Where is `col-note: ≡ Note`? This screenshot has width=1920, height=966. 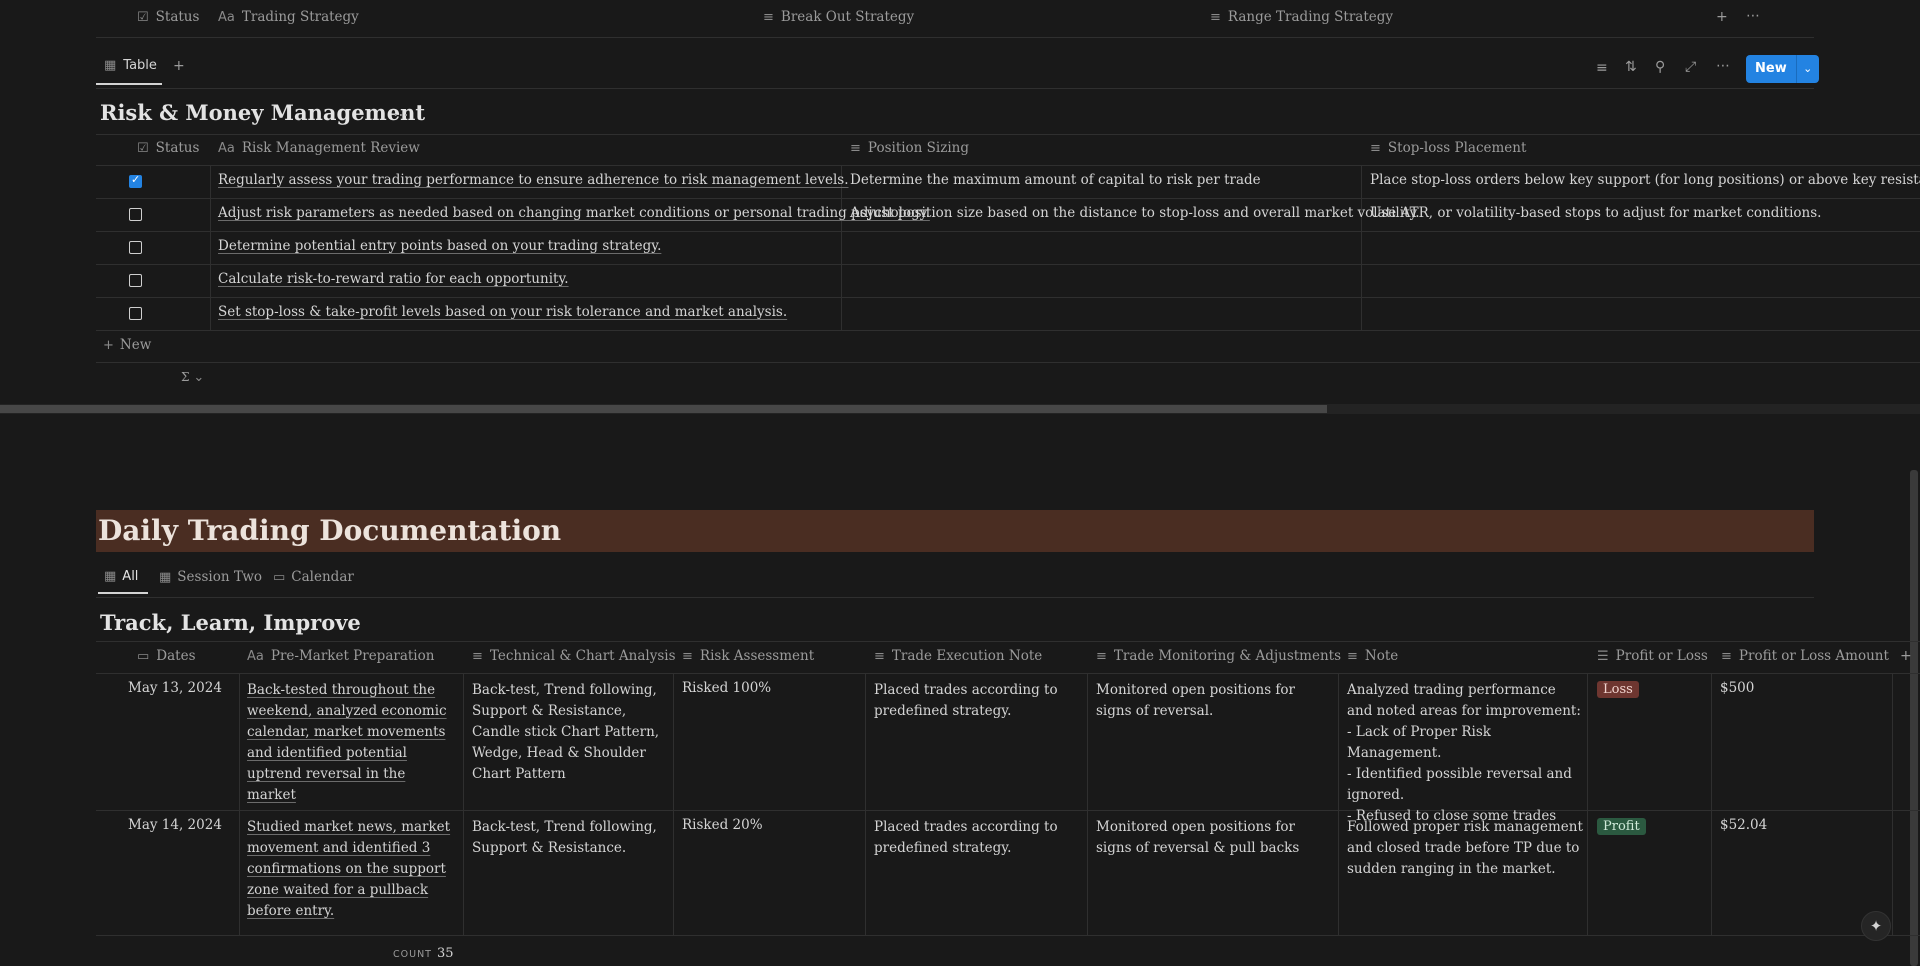 col-note: ≡ Note is located at coordinates (1372, 656).